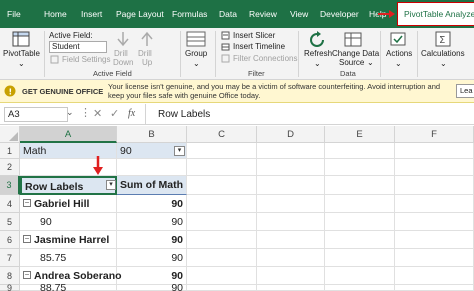  I want to click on cell-f1, so click(434, 151).